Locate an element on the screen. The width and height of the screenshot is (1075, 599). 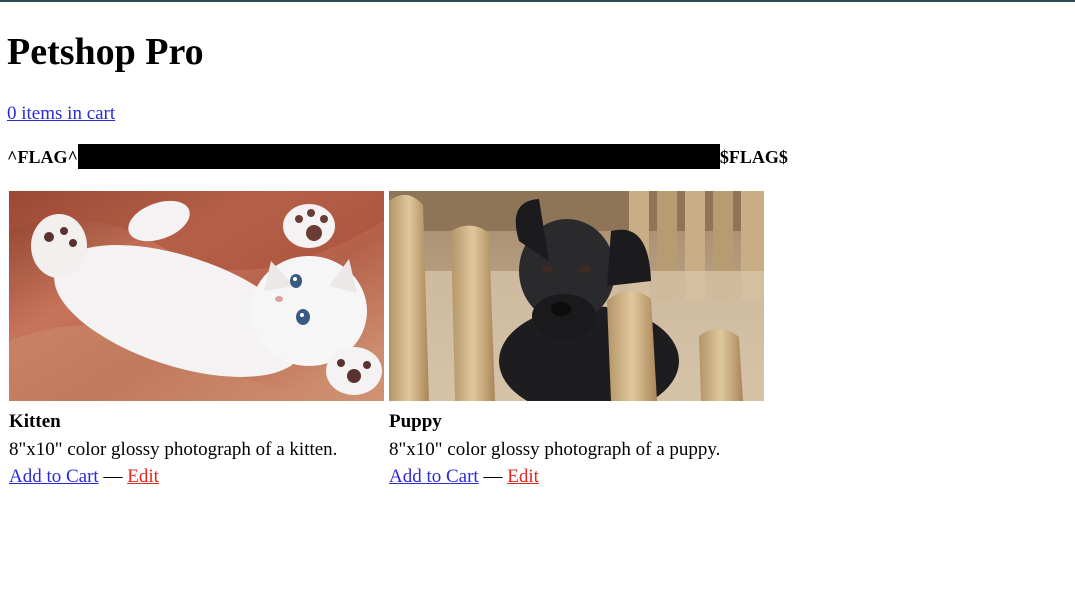
kitten-photo is located at coordinates (196, 296).